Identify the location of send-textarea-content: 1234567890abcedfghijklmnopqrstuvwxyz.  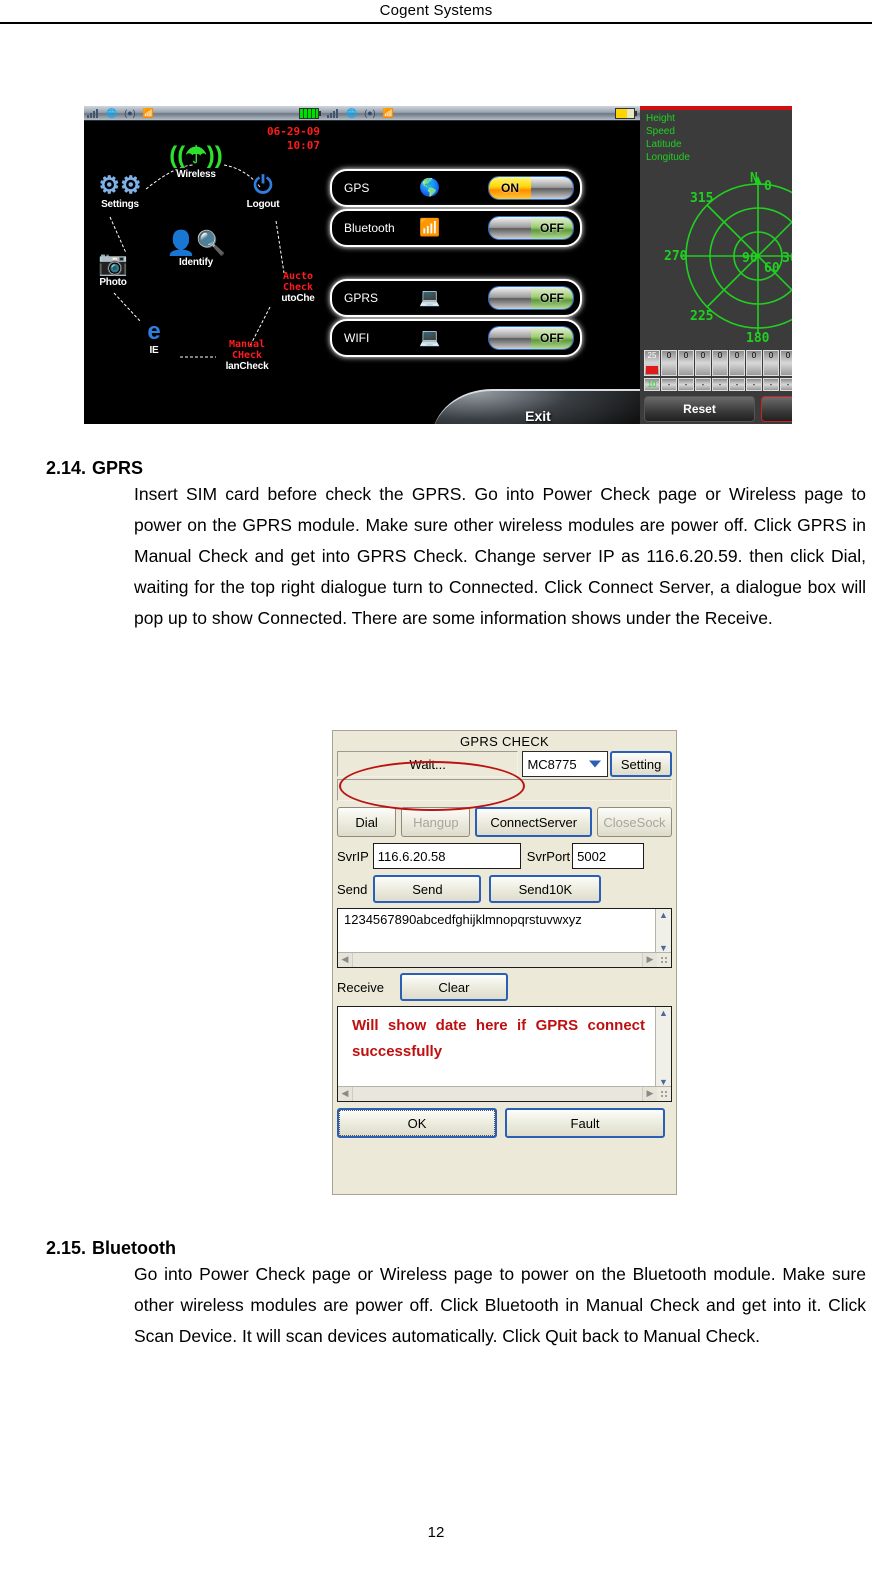
(463, 919).